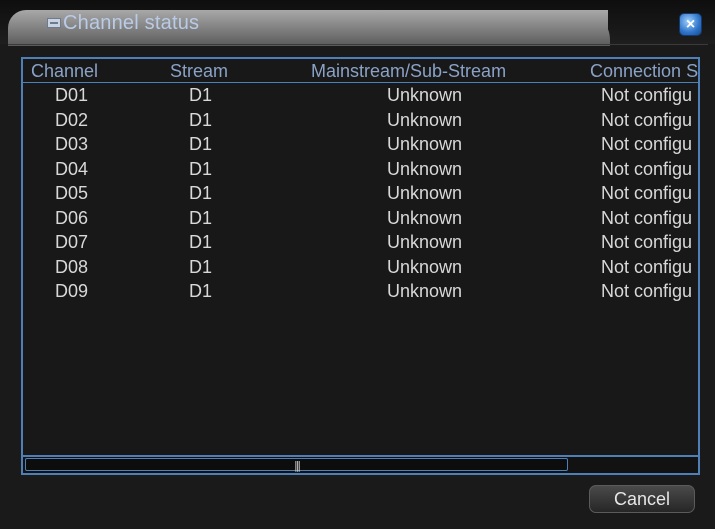  I want to click on table-row: D05 D1 Unknown Not configu, so click(360, 193).